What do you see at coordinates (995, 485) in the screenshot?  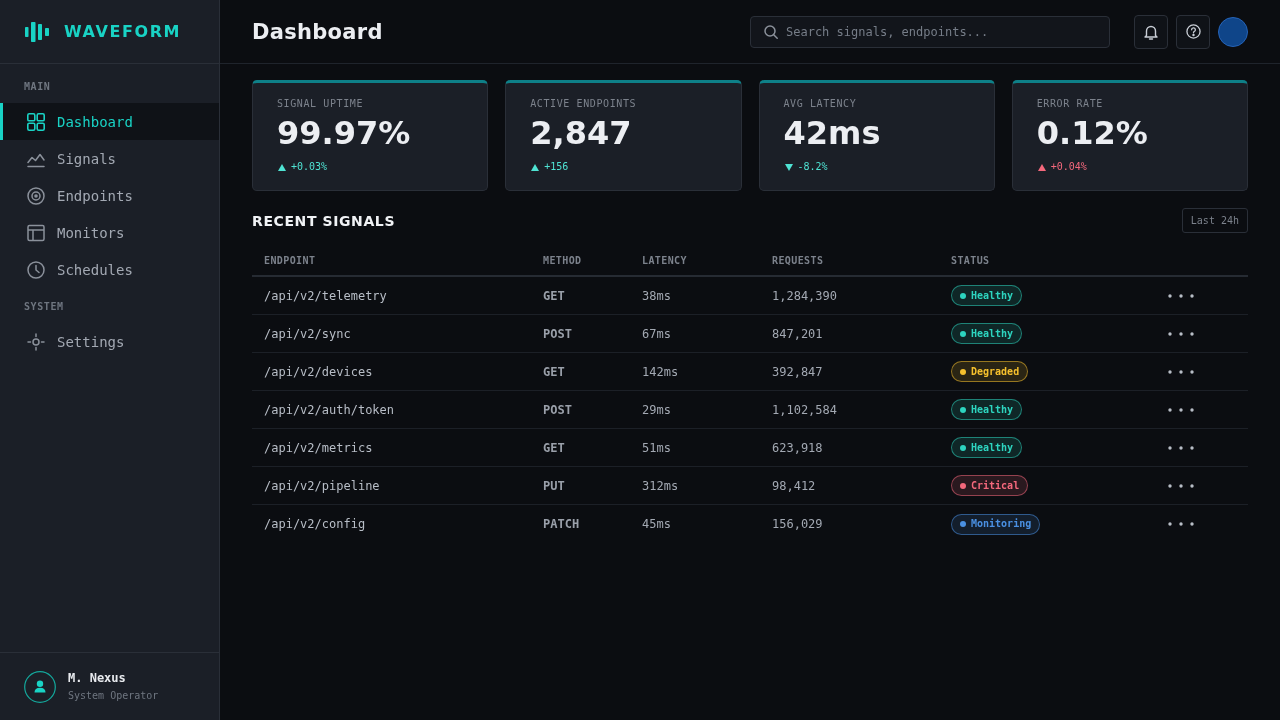 I see `status-text: Critical` at bounding box center [995, 485].